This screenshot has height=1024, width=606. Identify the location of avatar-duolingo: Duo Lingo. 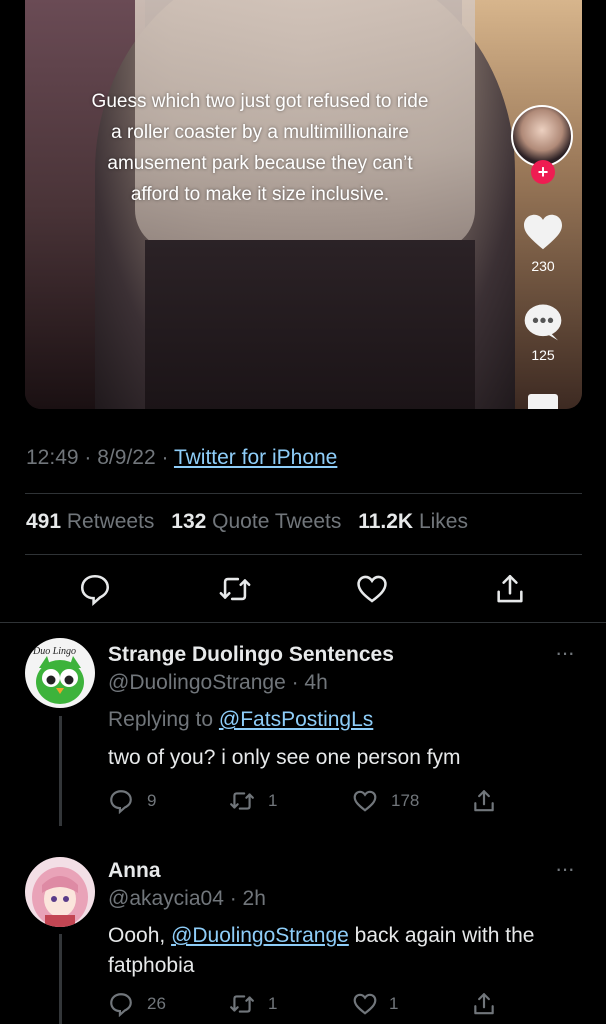
(60, 673).